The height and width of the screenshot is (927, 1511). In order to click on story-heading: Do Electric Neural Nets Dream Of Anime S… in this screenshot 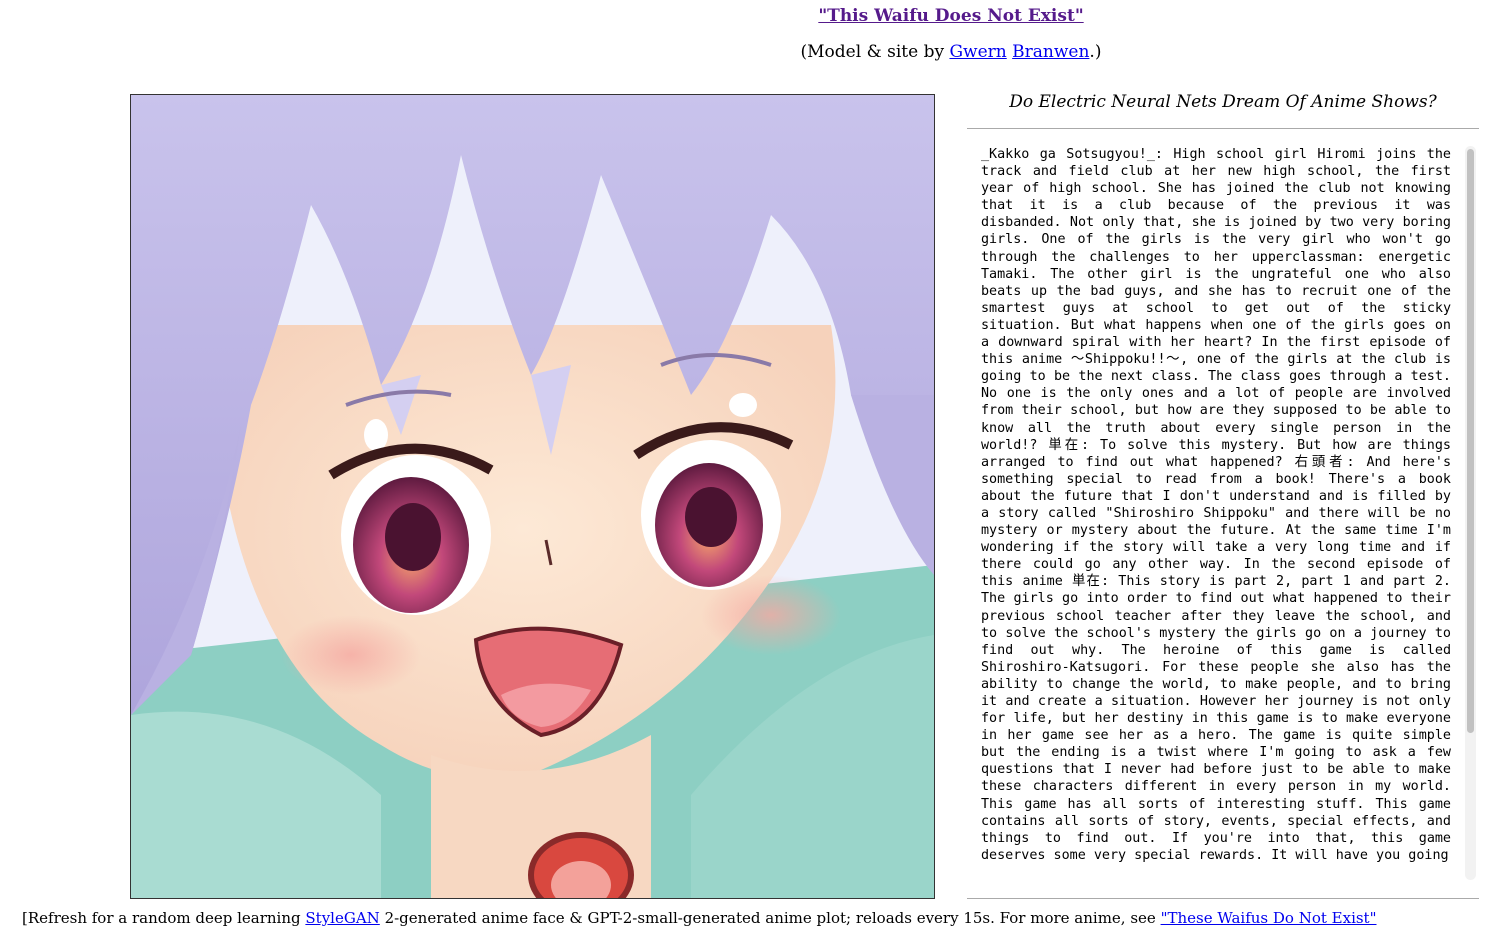, I will do `click(1223, 102)`.